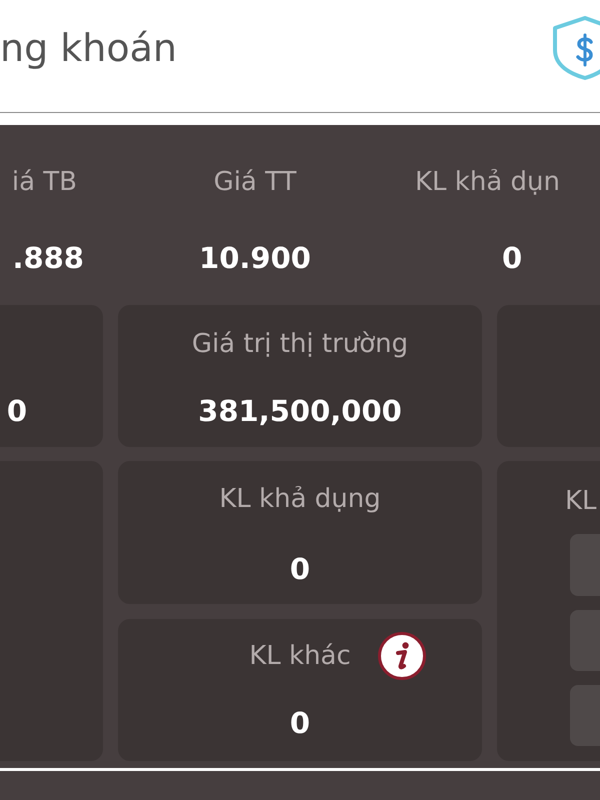  What do you see at coordinates (300, 344) in the screenshot?
I see `card-label: Giá trị thị trường` at bounding box center [300, 344].